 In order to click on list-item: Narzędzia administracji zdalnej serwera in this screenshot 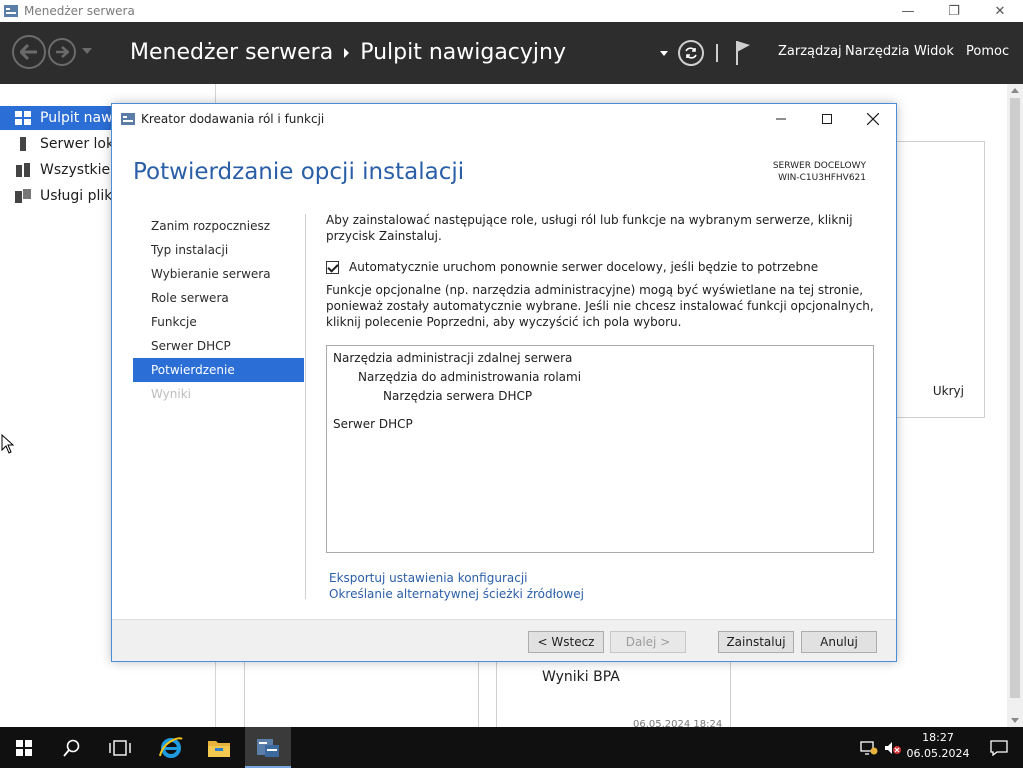, I will do `click(453, 358)`.